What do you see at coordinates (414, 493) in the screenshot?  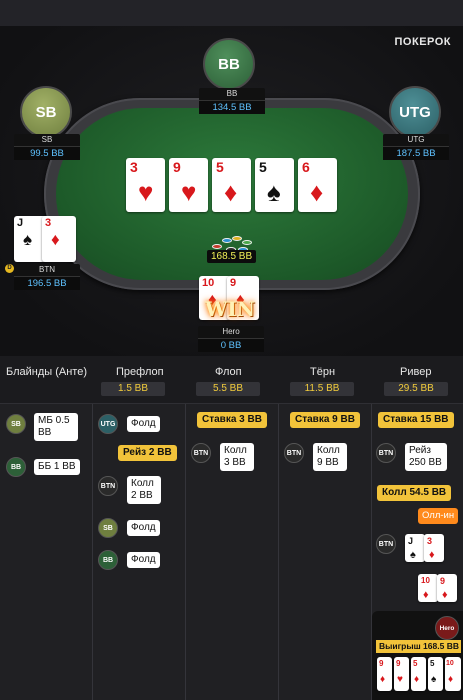 I see `action-hero-call-river: Колл 54.5 BB` at bounding box center [414, 493].